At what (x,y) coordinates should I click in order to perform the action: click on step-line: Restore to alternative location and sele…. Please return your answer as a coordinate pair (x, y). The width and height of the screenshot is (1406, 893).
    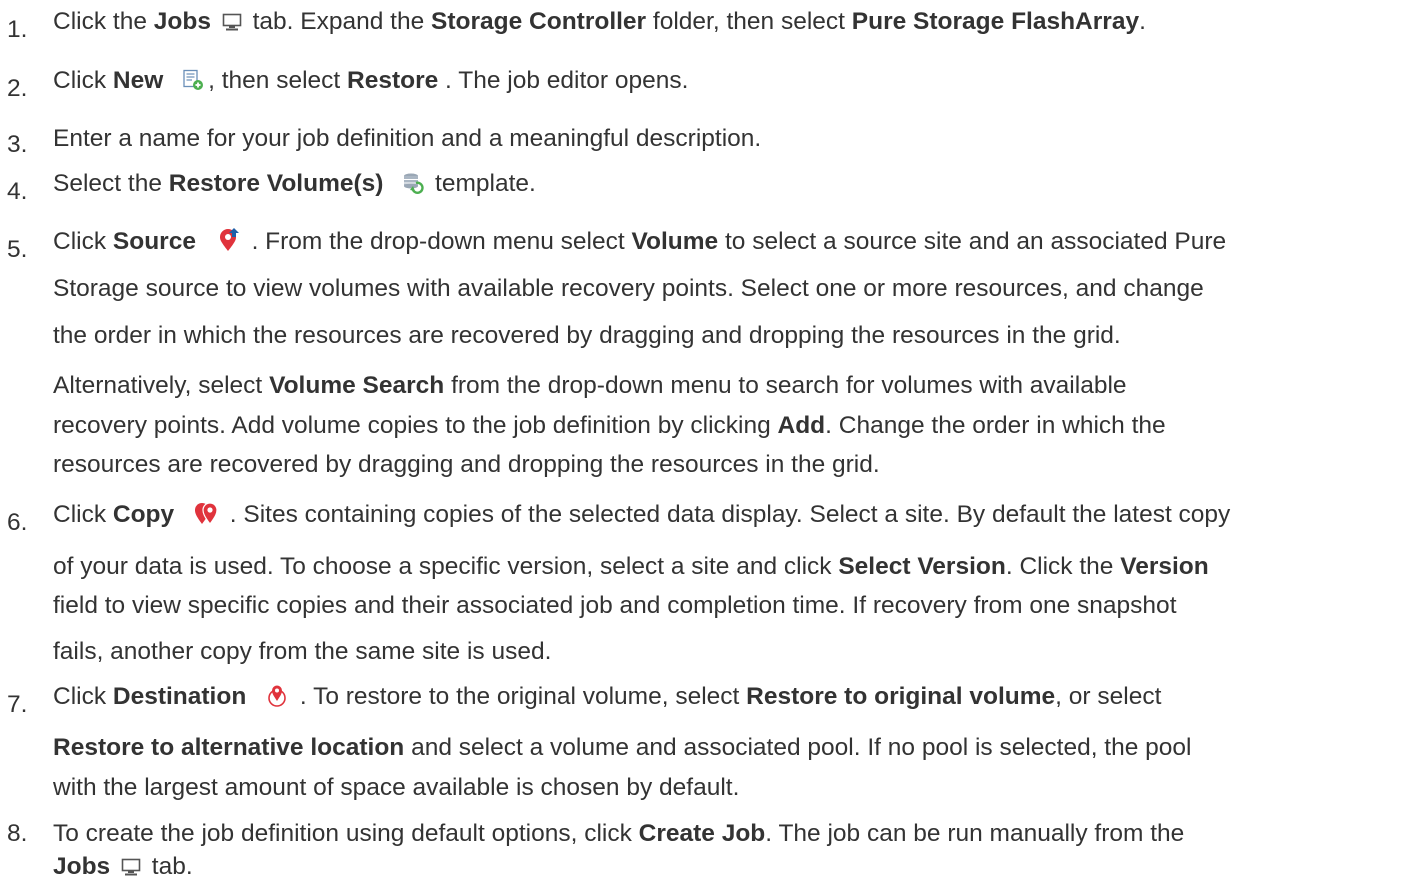
    Looking at the image, I should click on (622, 748).